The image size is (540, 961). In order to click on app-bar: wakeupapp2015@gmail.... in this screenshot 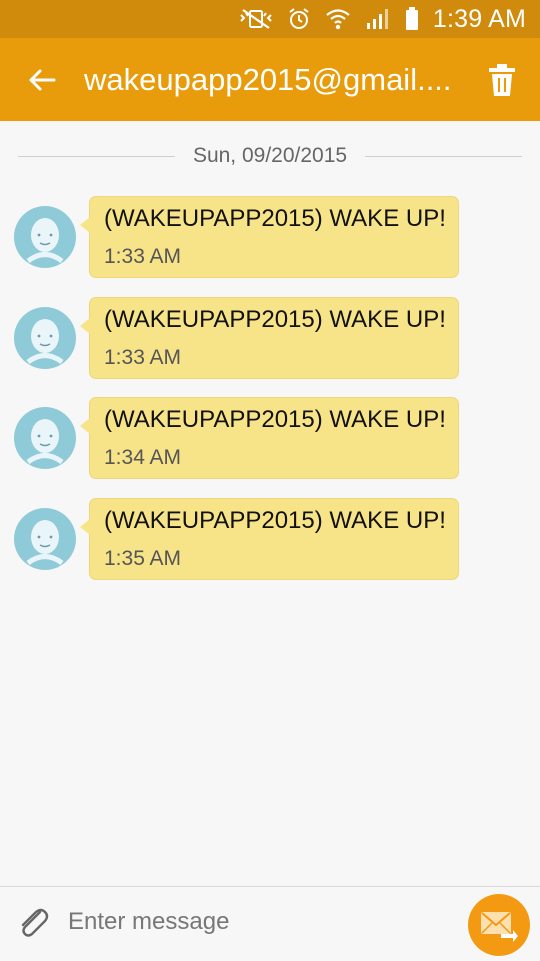, I will do `click(270, 79)`.